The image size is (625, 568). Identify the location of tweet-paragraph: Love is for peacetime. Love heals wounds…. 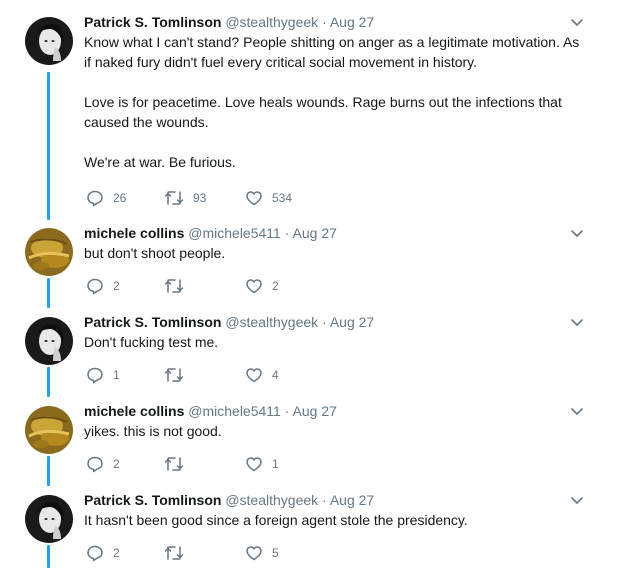
(323, 112).